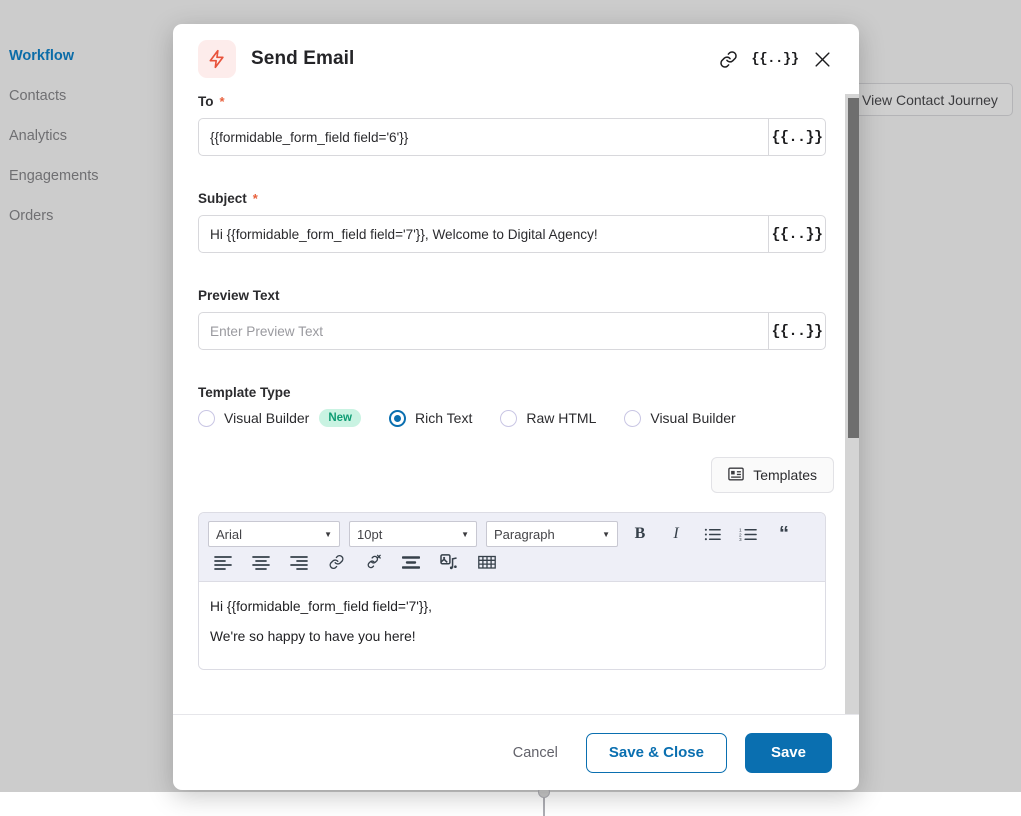 The height and width of the screenshot is (816, 1021). I want to click on page-bottom-strip, so click(510, 804).